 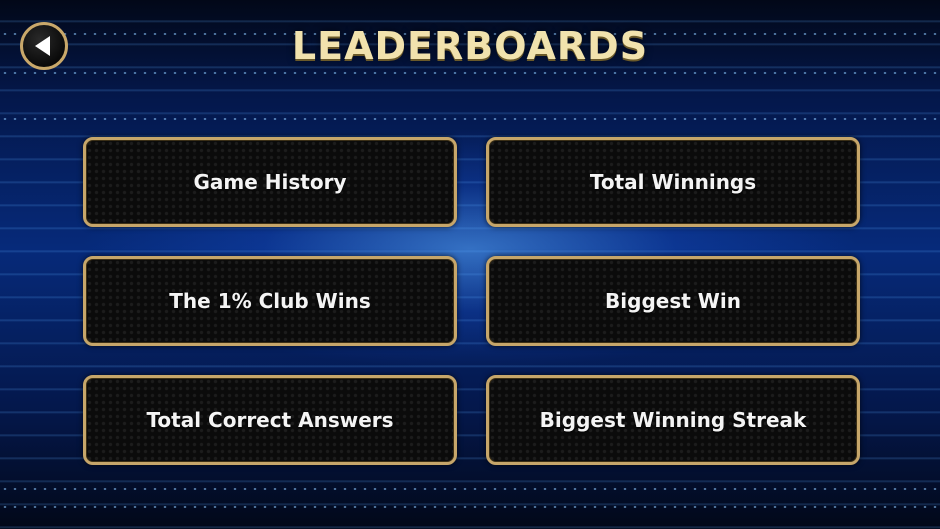 I want to click on biggest-winning-streak-button: Biggest Winning Streak, so click(x=673, y=420).